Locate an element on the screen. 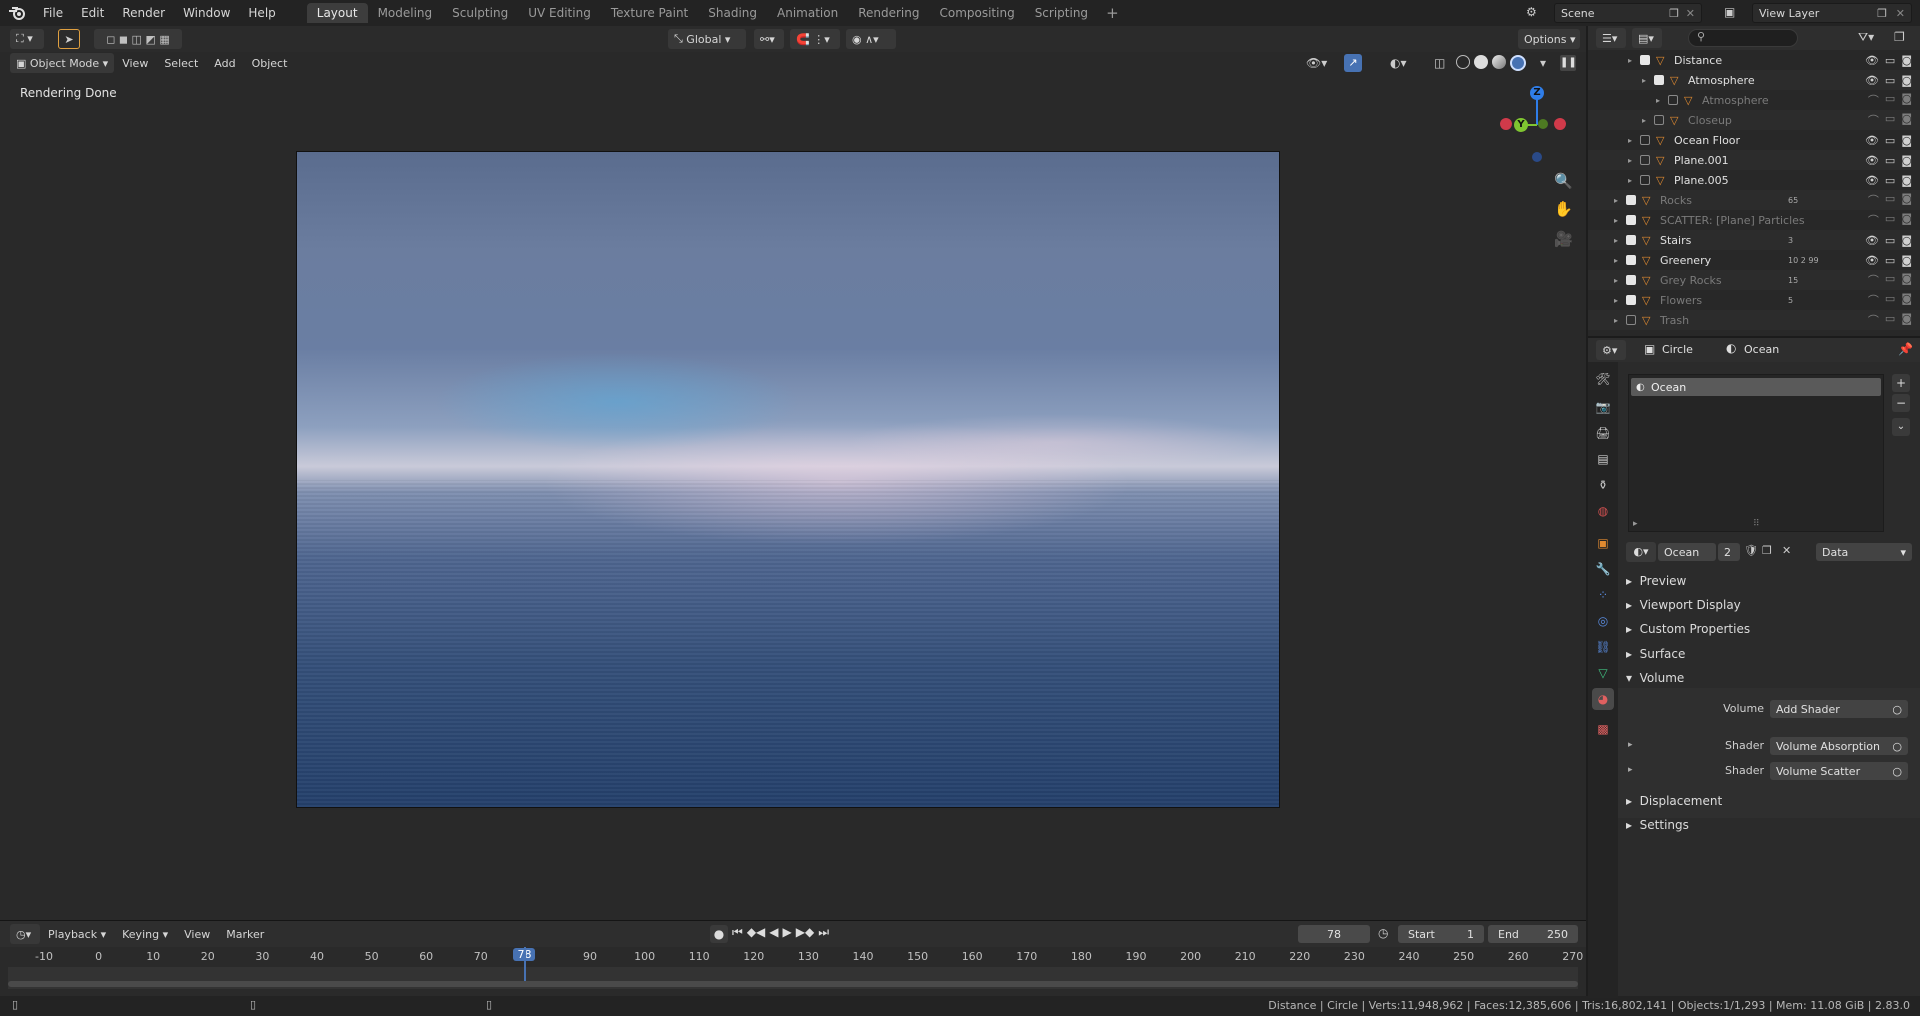  scene-tab-icon: ⚱ is located at coordinates (1603, 485).